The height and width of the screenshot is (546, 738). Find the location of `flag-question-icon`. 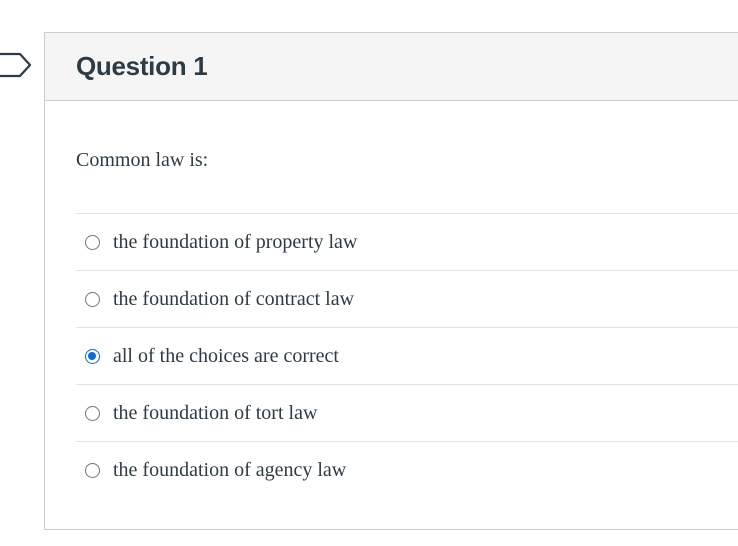

flag-question-icon is located at coordinates (17, 65).